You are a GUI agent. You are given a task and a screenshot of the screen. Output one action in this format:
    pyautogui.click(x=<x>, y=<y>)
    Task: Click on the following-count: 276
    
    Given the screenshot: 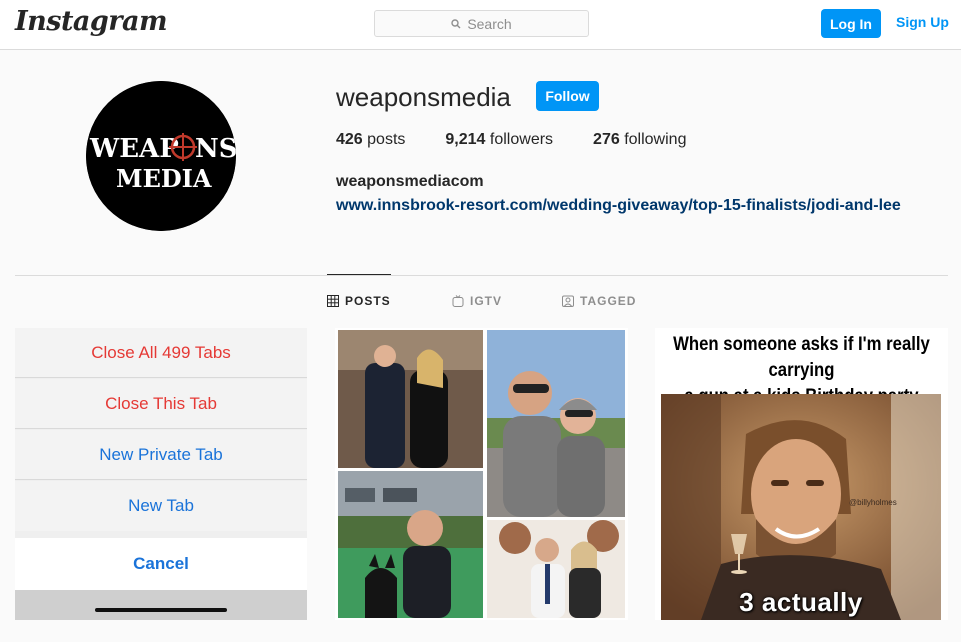 What is the action you would take?
    pyautogui.click(x=606, y=139)
    